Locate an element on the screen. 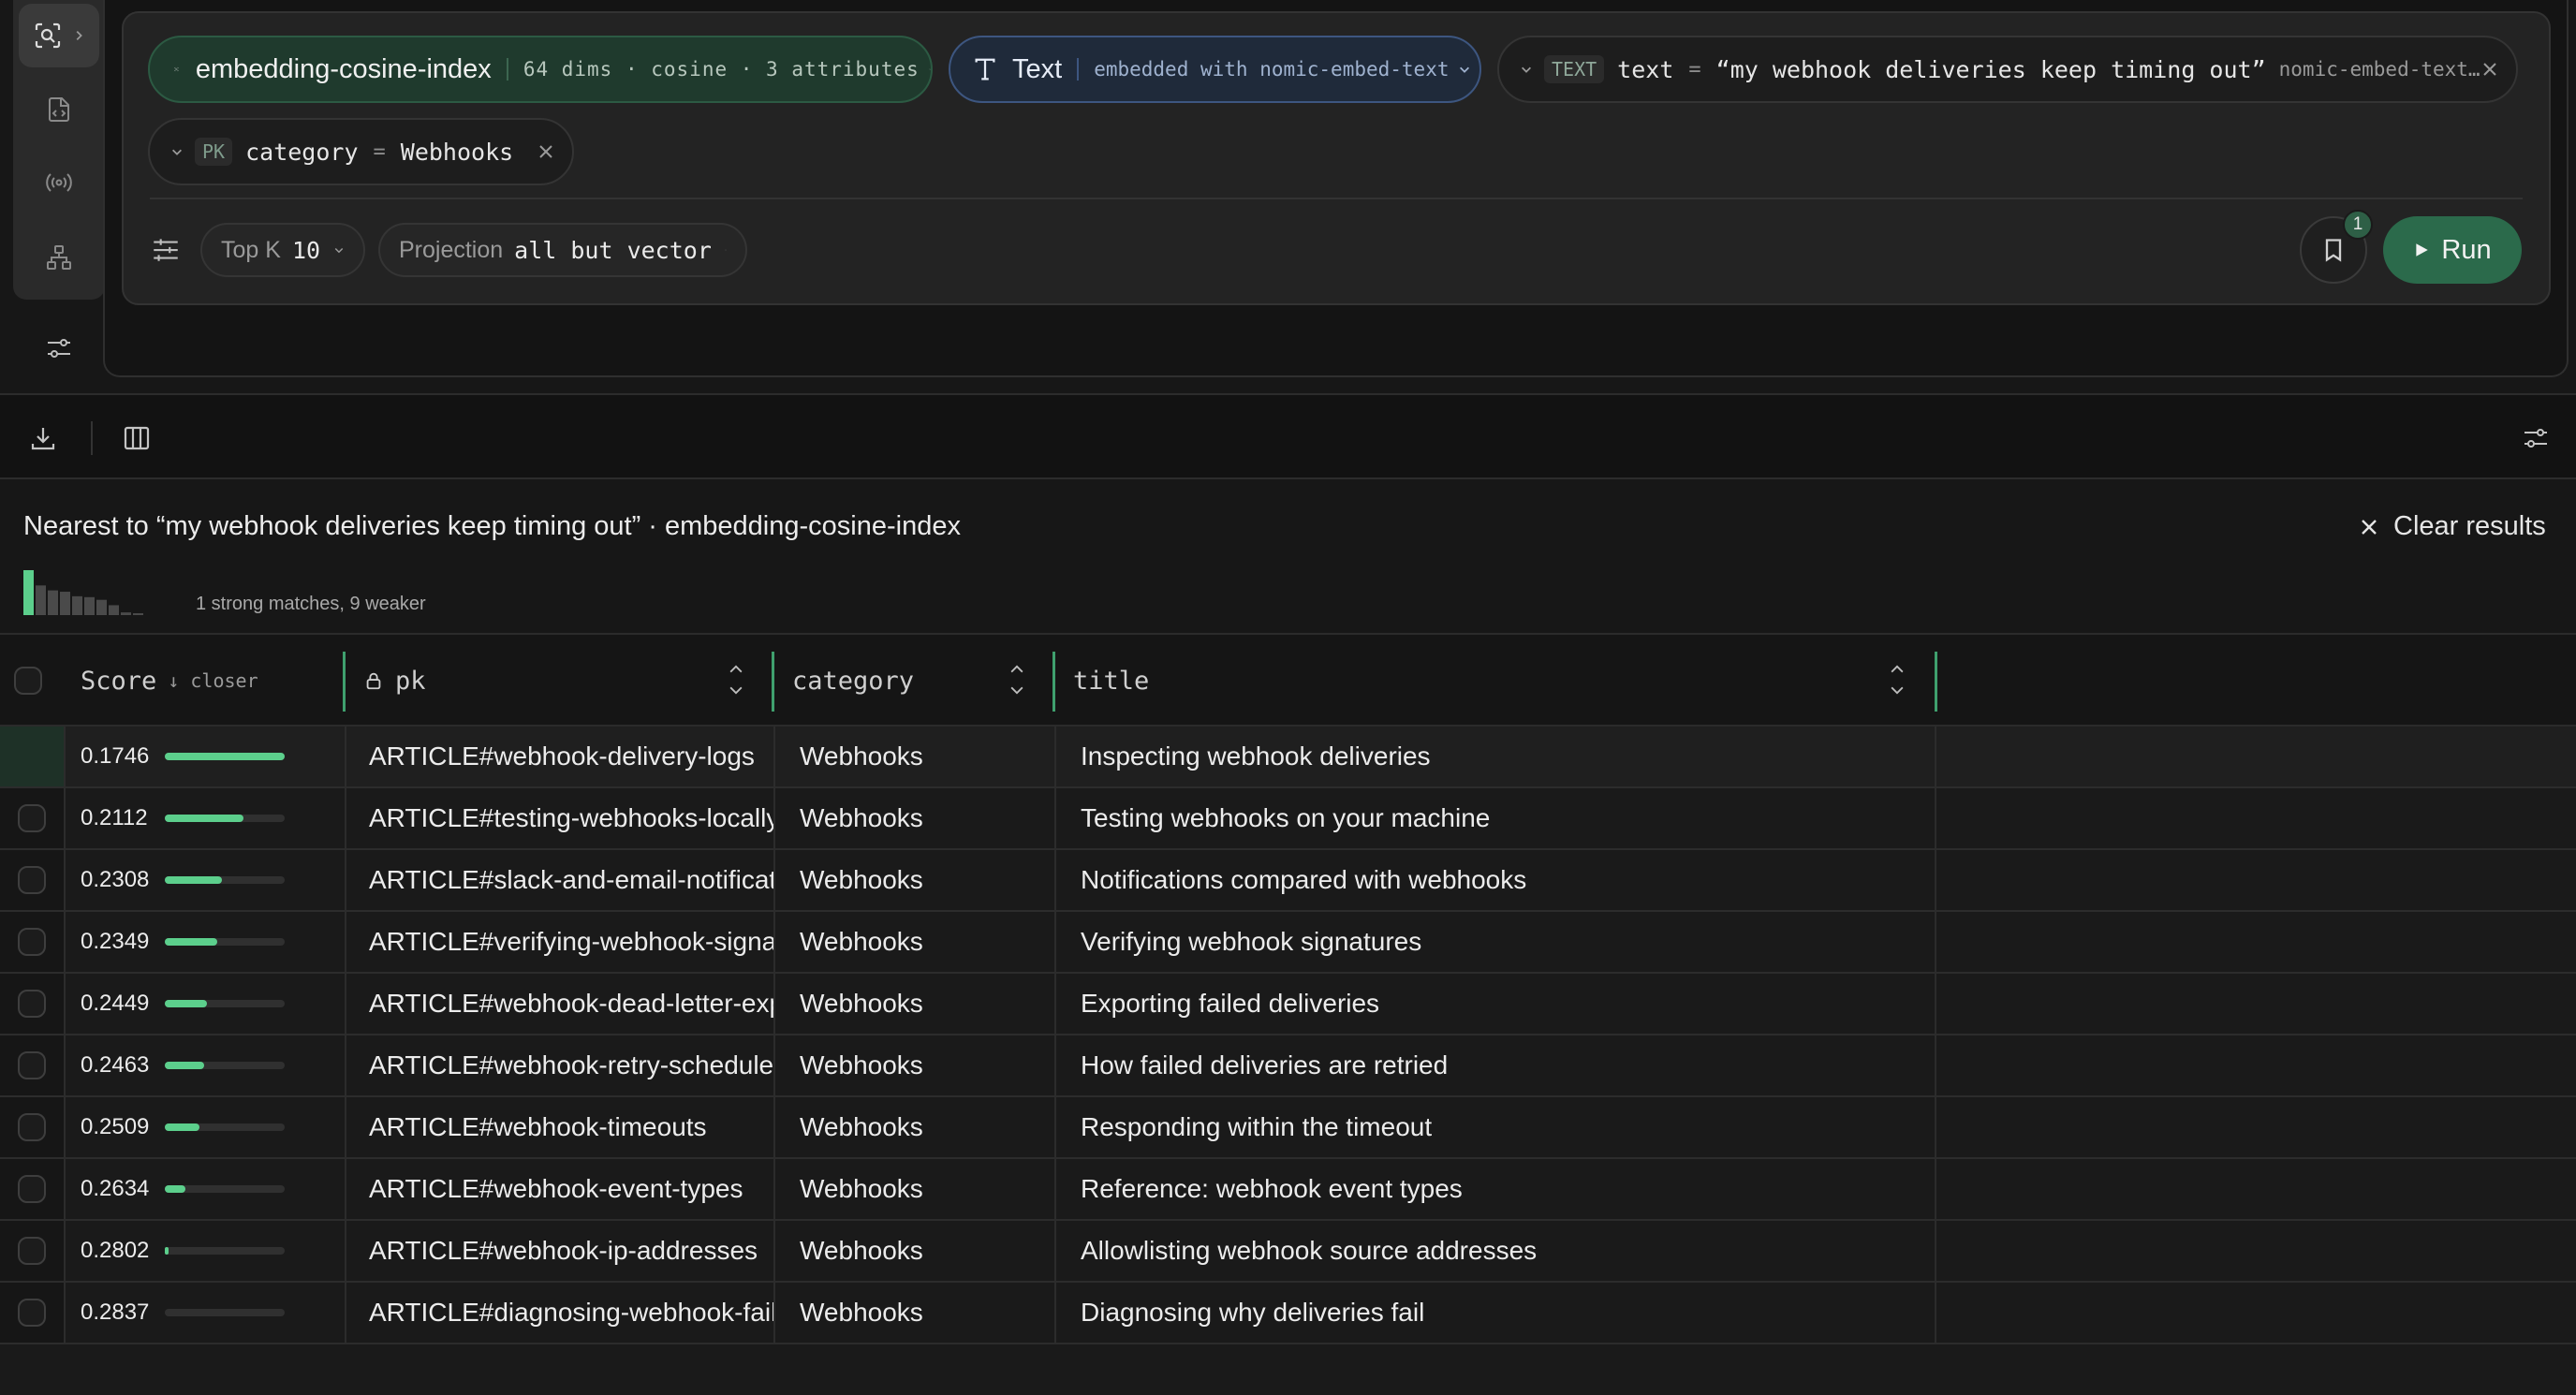 The height and width of the screenshot is (1395, 2576). rail-code is located at coordinates (59, 110).